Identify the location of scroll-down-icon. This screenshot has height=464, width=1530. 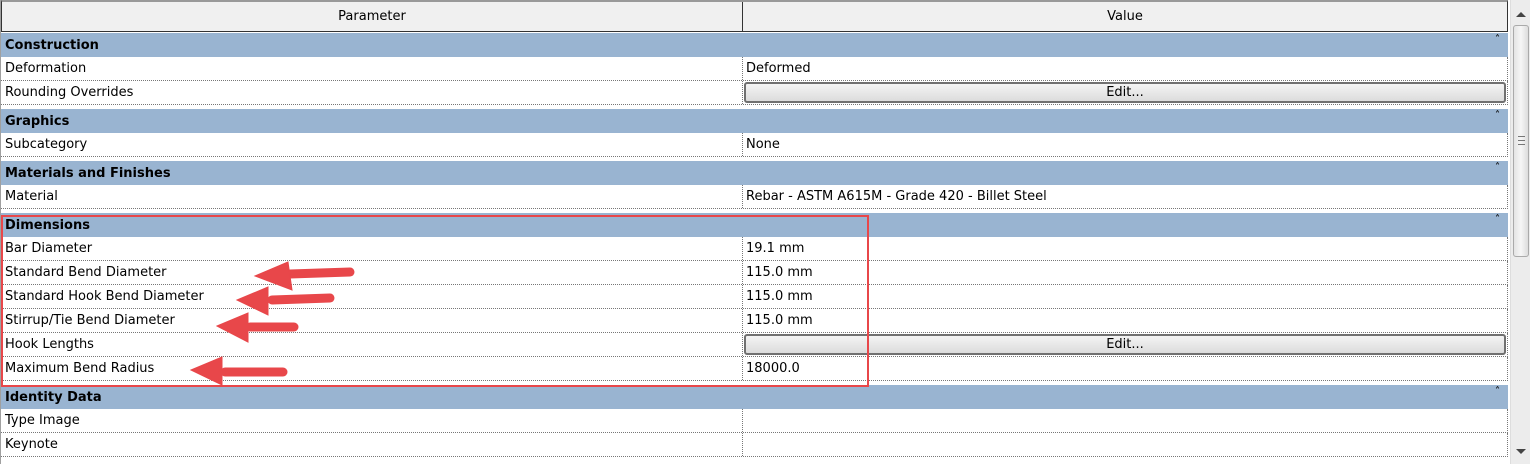
(1521, 451).